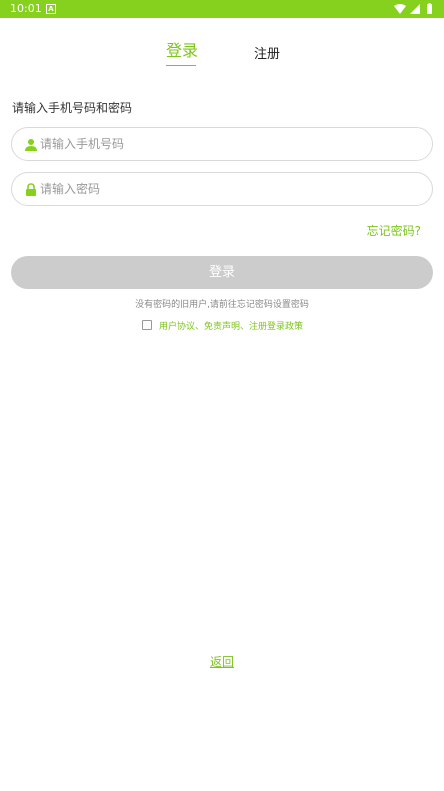  I want to click on status-icons, so click(415, 9).